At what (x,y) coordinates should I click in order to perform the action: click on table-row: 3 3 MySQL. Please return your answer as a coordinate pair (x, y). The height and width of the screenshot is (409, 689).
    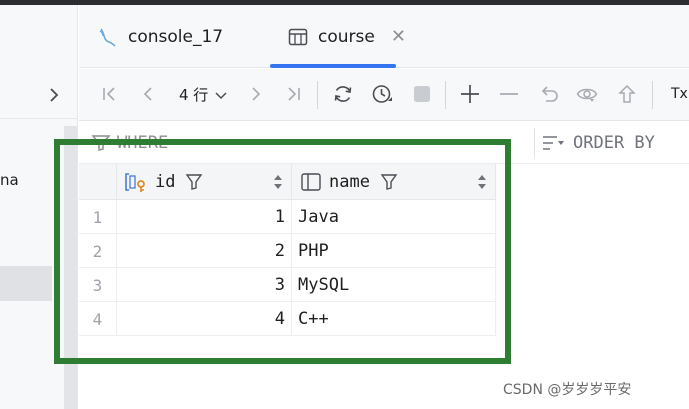
    Looking at the image, I should click on (287, 285).